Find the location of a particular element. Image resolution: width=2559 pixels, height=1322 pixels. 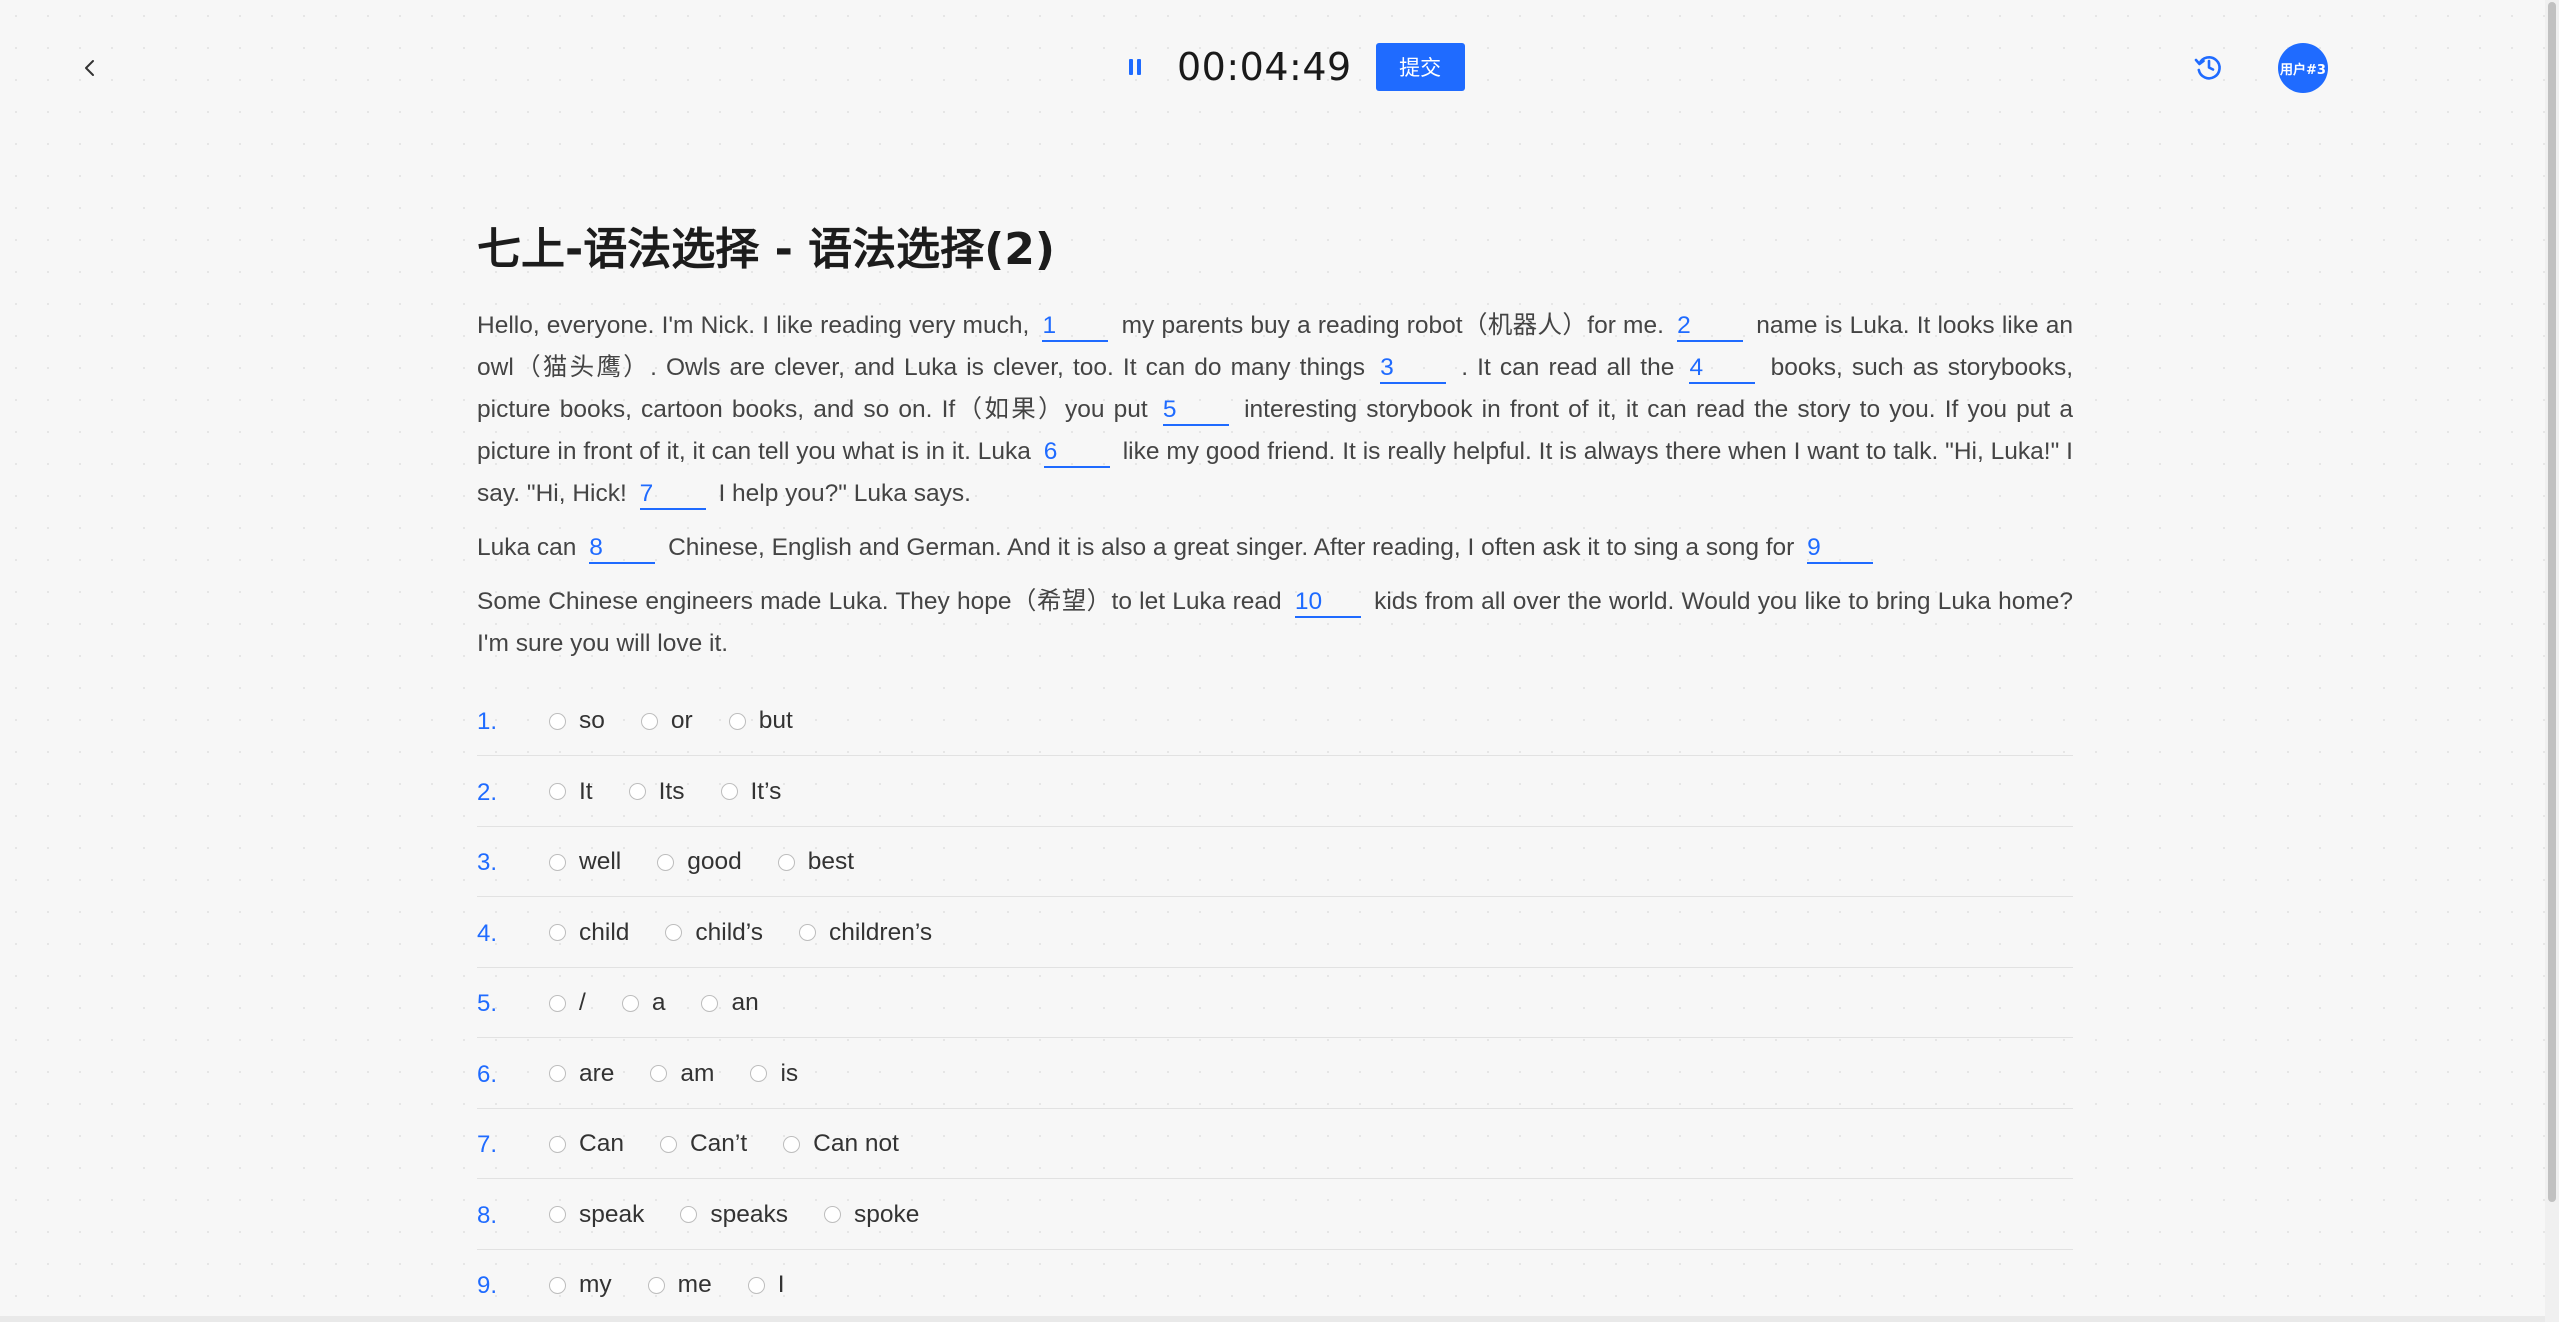

option-radio: It is located at coordinates (571, 792).